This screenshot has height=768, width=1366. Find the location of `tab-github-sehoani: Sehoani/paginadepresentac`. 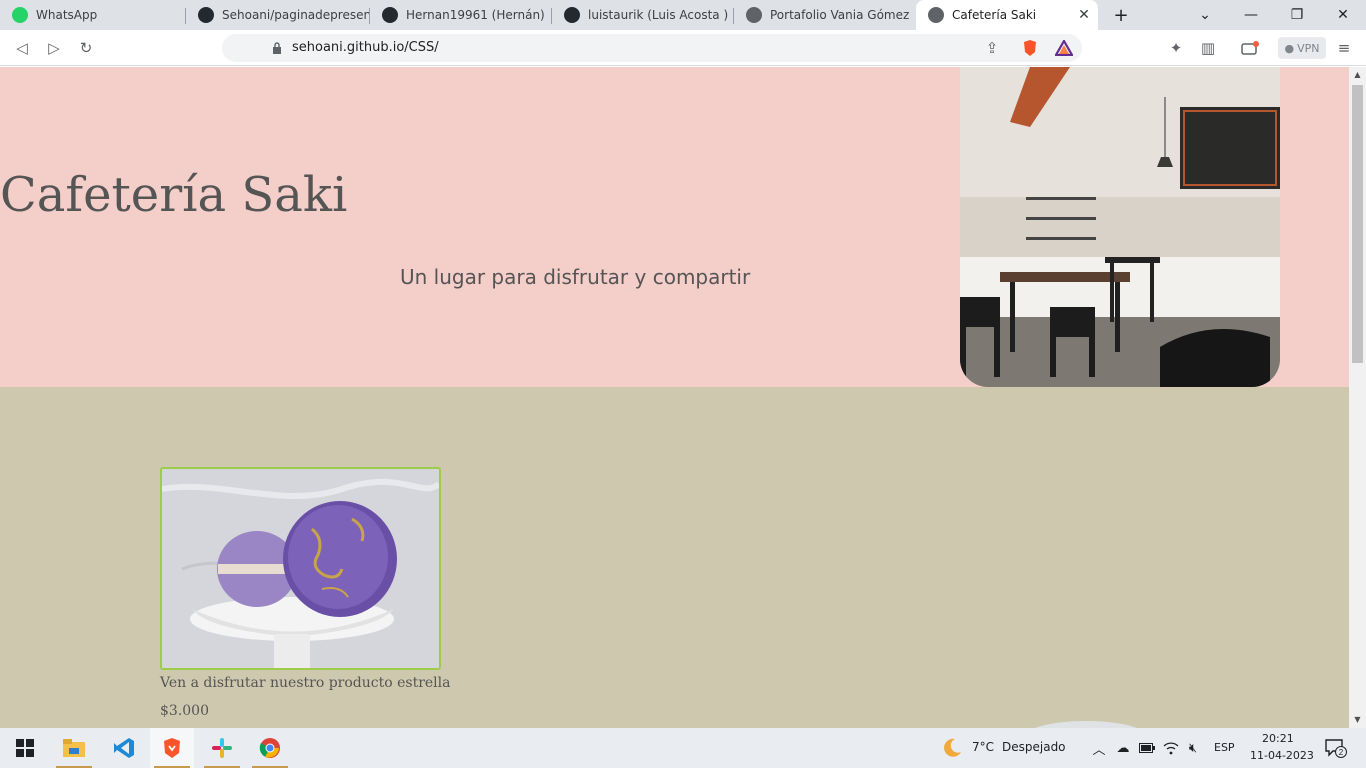

tab-github-sehoani: Sehoani/paginadepresentac is located at coordinates (278, 15).